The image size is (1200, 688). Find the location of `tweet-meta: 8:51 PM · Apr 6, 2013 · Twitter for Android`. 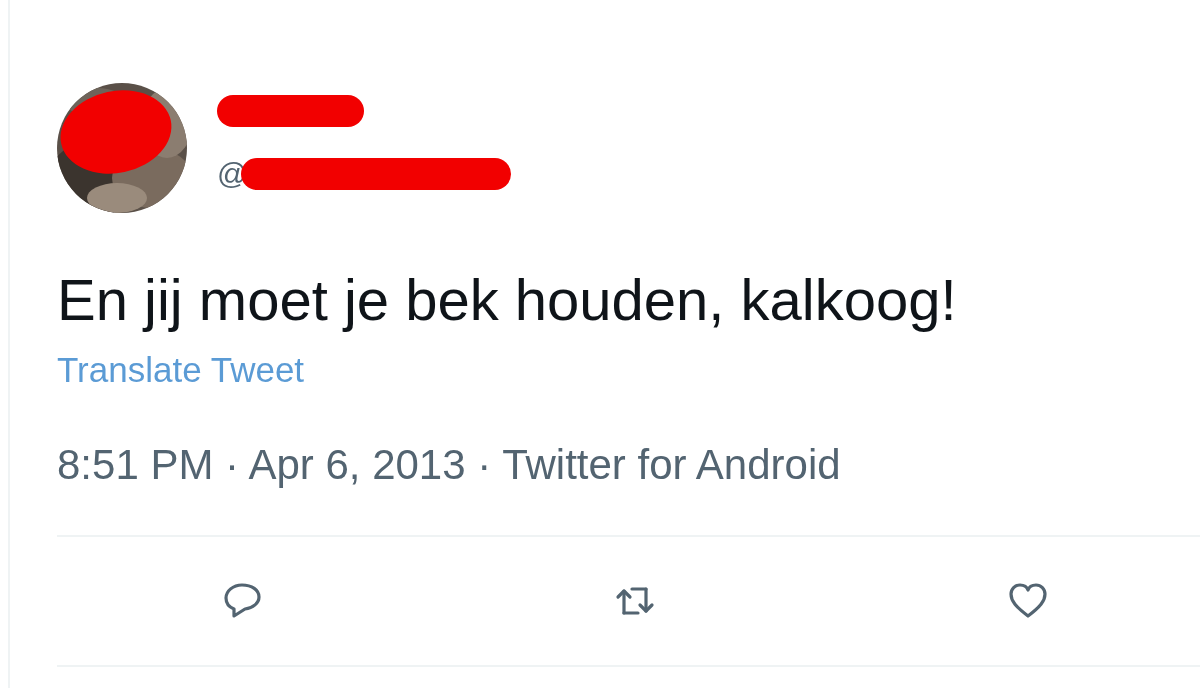

tweet-meta: 8:51 PM · Apr 6, 2013 · Twitter for Android is located at coordinates (449, 465).